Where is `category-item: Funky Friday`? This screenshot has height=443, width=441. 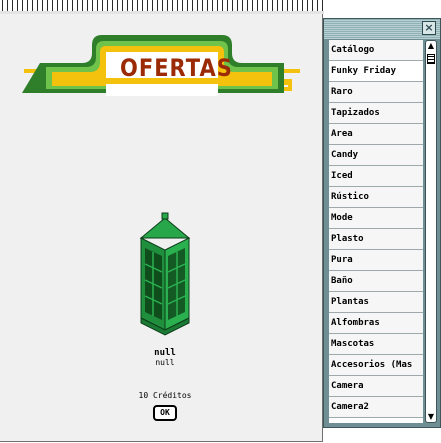
category-item: Funky Friday is located at coordinates (376, 71).